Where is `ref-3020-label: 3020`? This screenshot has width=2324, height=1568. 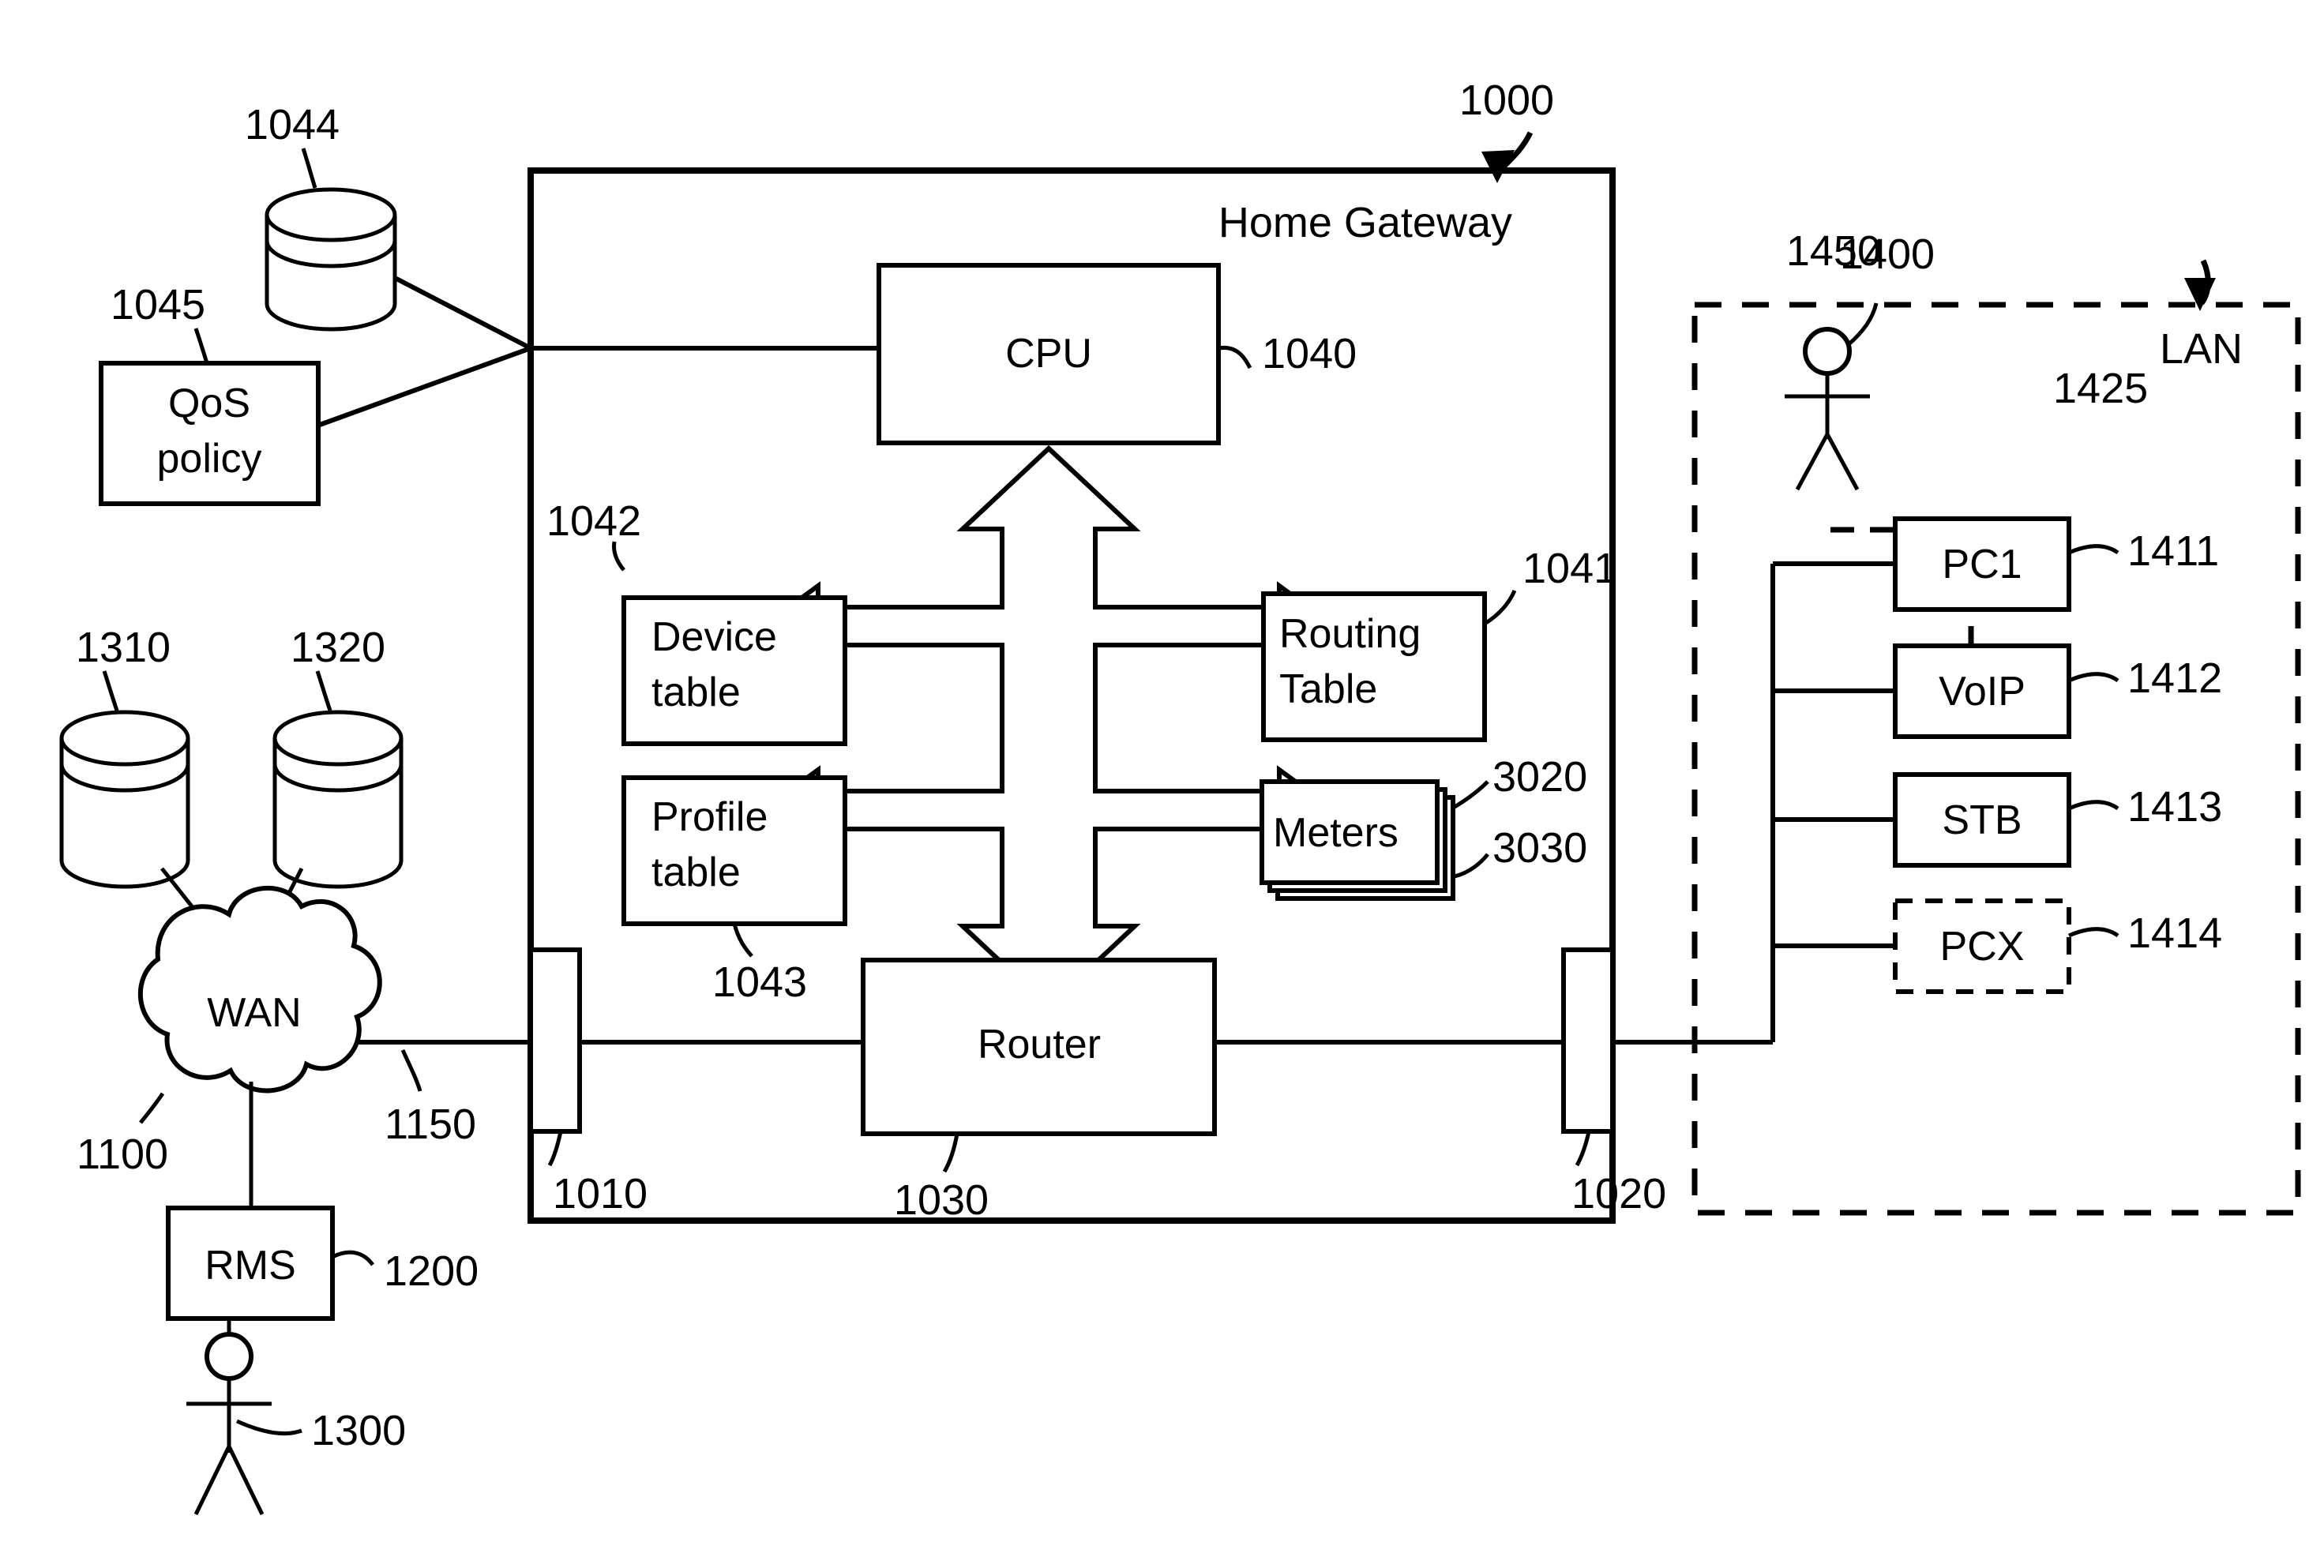
ref-3020-label: 3020 is located at coordinates (1539, 777).